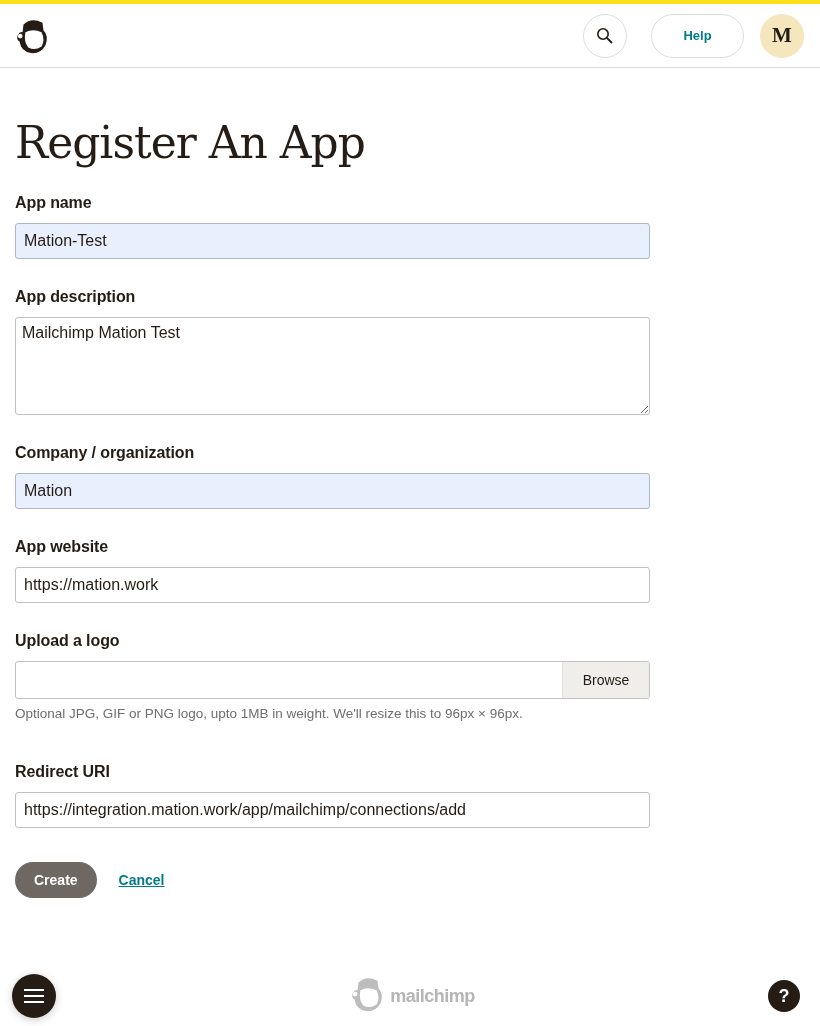 Image resolution: width=820 pixels, height=1026 pixels. I want to click on user-avatar: M, so click(782, 35).